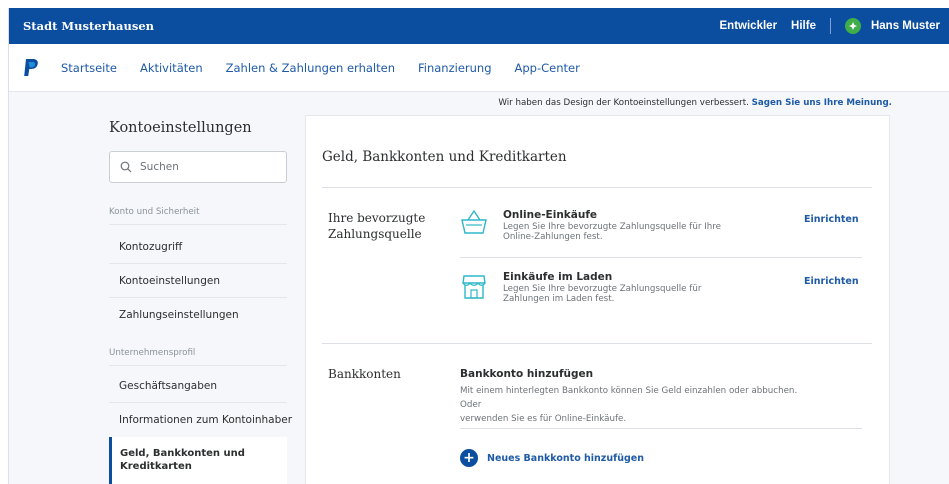  Describe the element at coordinates (831, 219) in the screenshot. I see `setup-online-button: Einrichten` at that location.